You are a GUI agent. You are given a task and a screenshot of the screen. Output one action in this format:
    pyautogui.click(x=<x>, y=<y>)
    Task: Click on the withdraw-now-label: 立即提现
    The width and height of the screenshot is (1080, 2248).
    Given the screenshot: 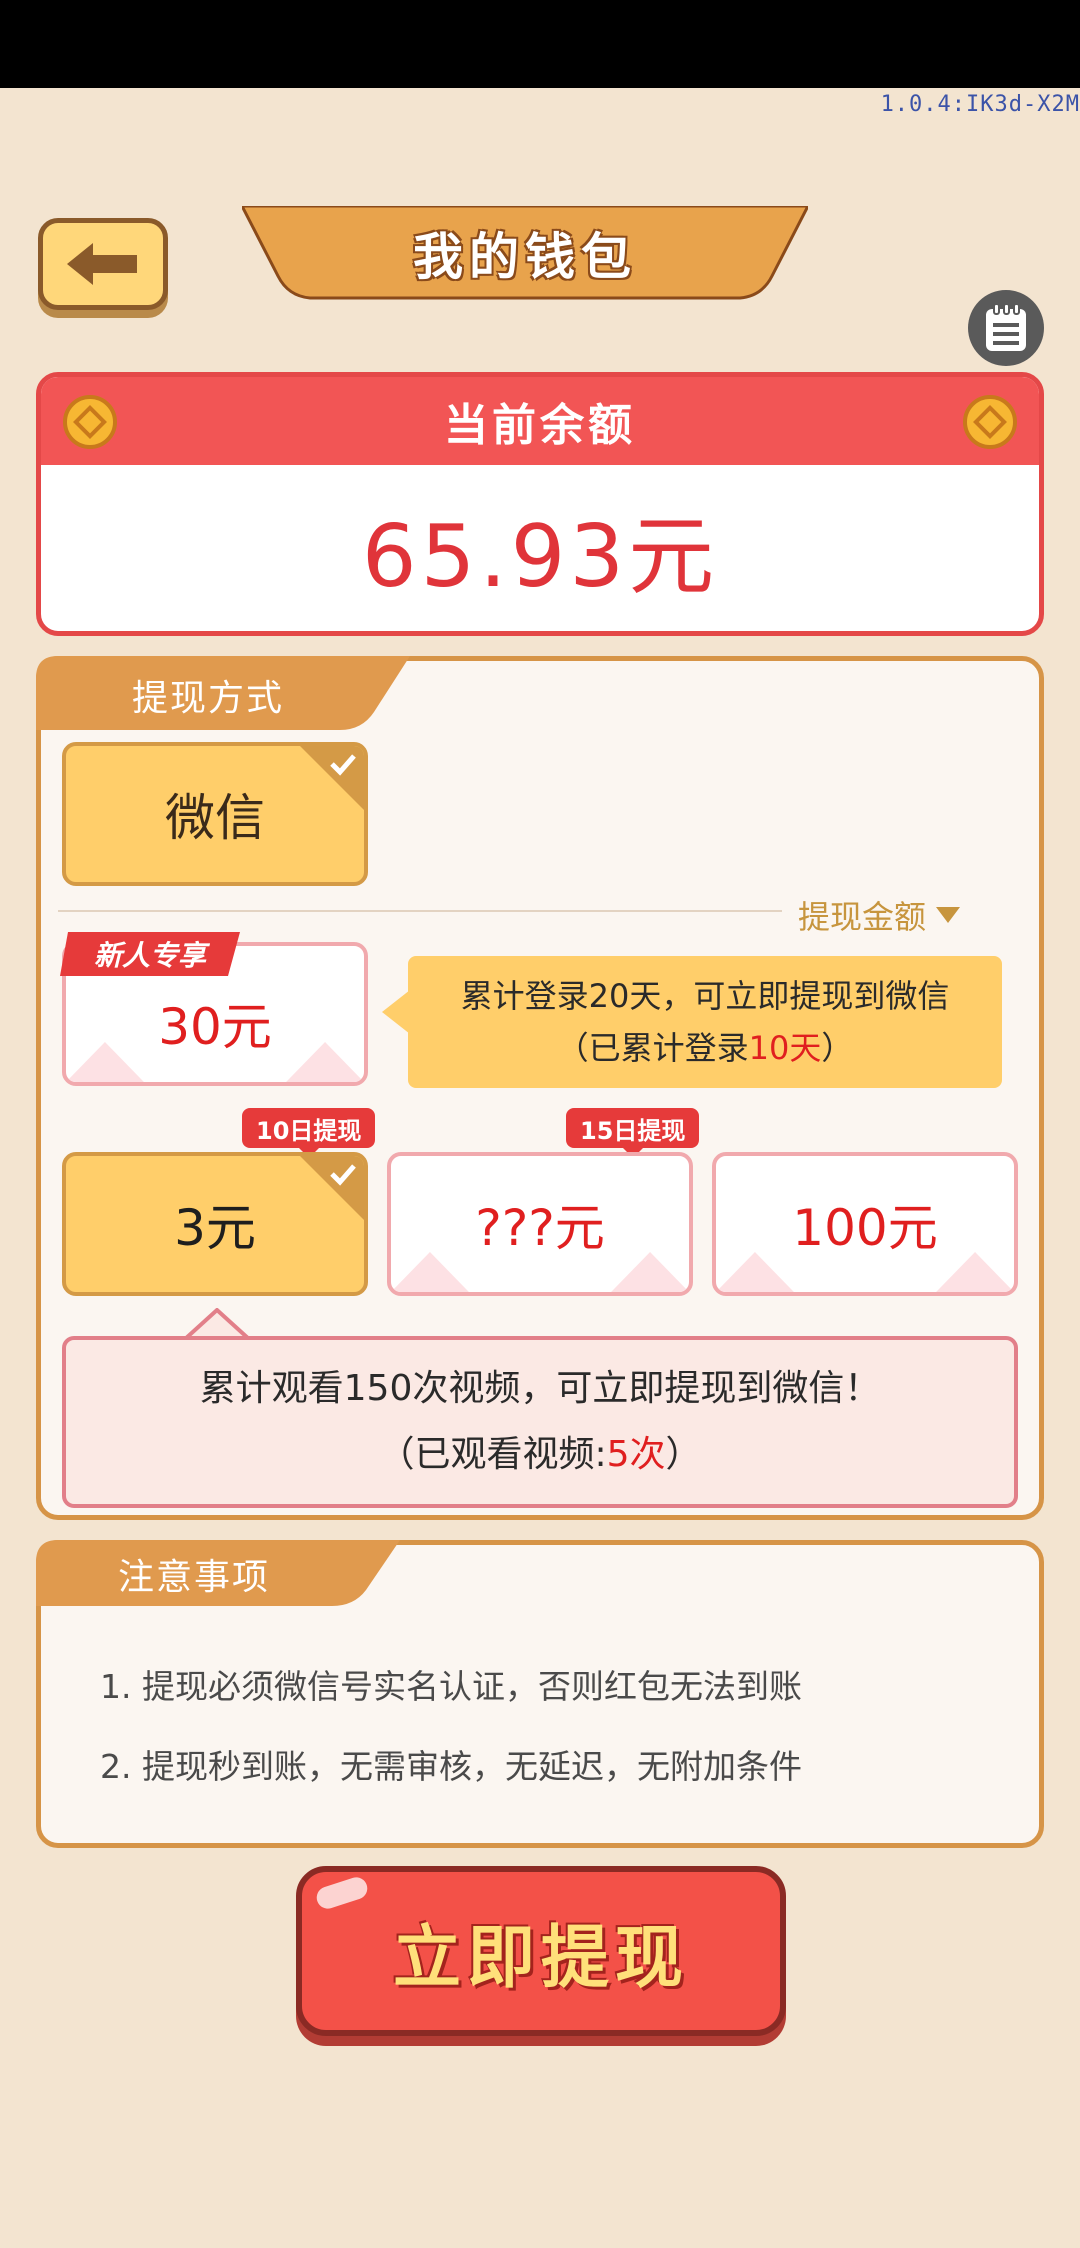 What is the action you would take?
    pyautogui.click(x=540, y=1958)
    